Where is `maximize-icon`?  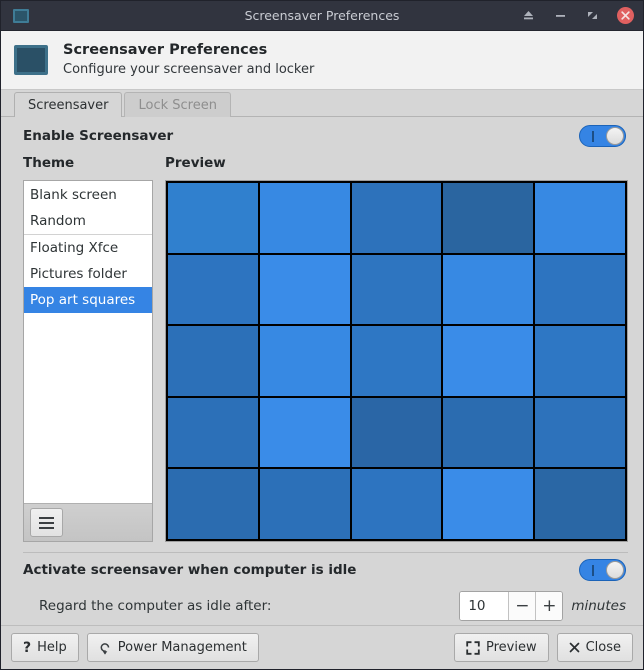
maximize-icon is located at coordinates (592, 15).